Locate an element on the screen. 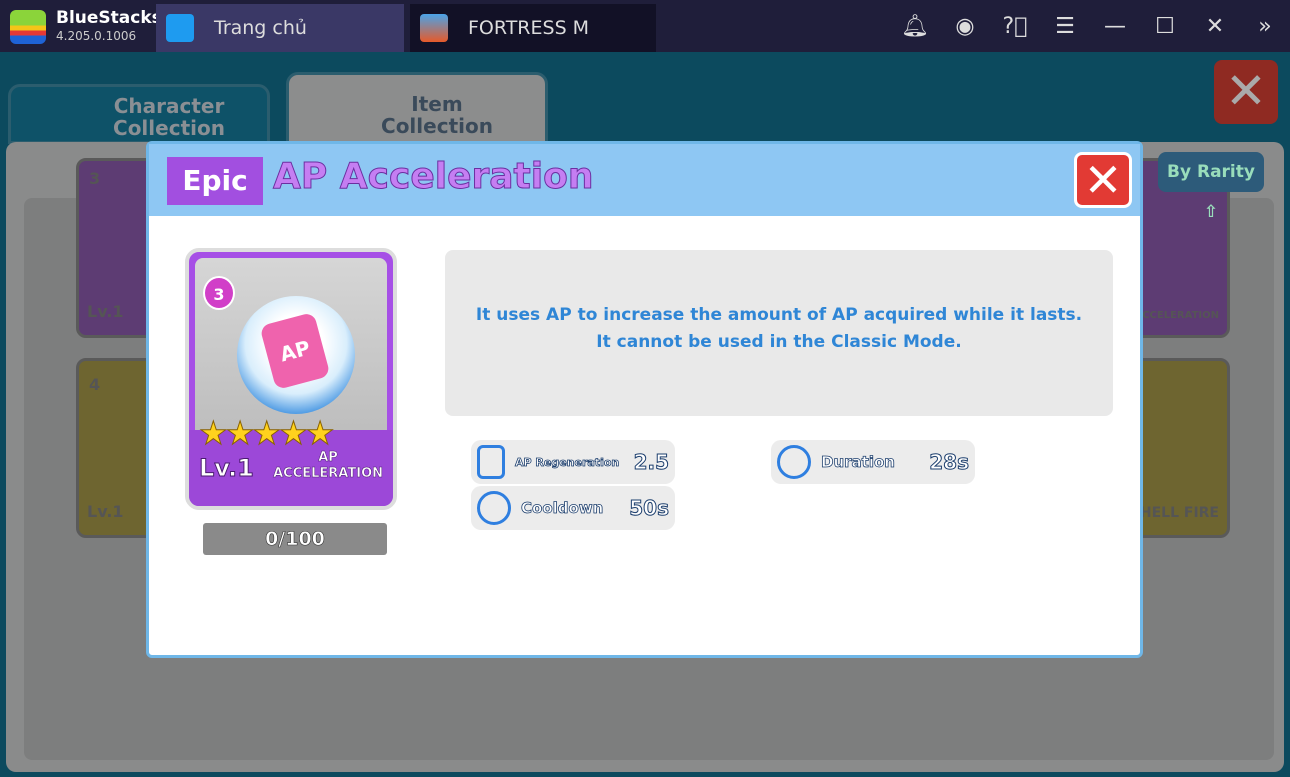 The image size is (1290, 777). description-line: It cannot be used in the Classic Mode. is located at coordinates (779, 342).